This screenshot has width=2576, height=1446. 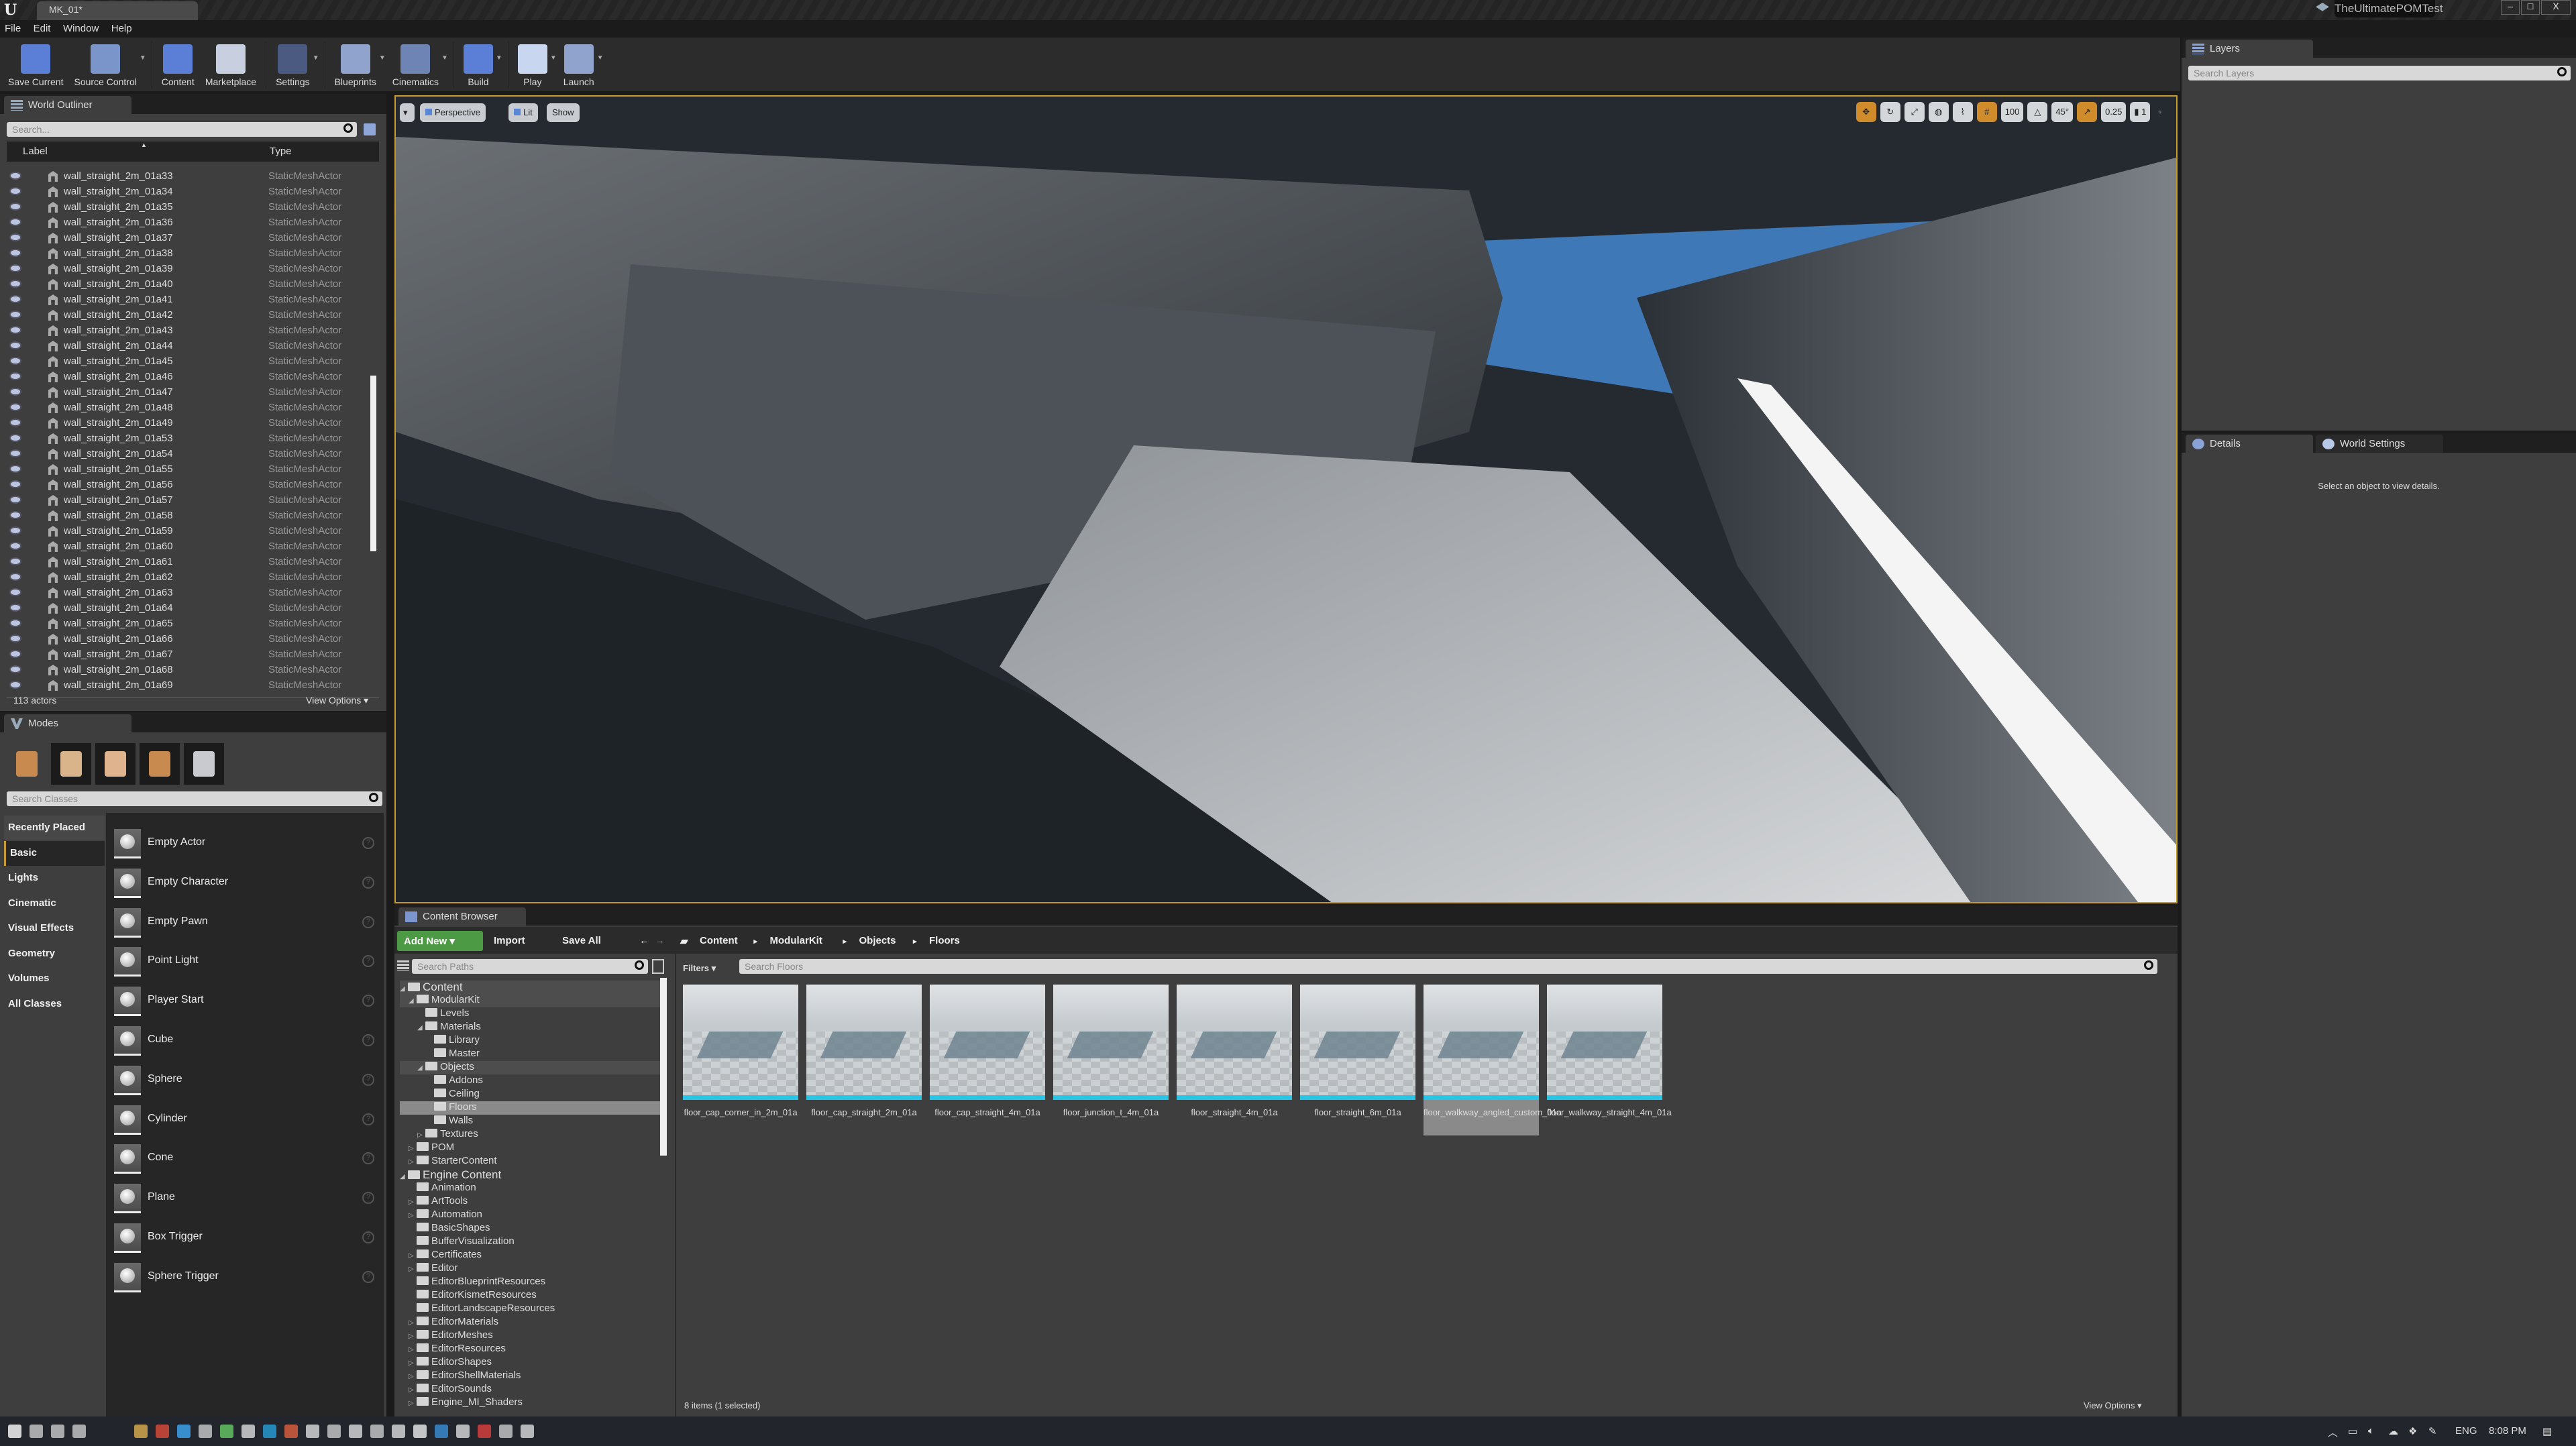 What do you see at coordinates (188, 624) in the screenshot?
I see `outliner-row: wall_straight_2m_01a65 StaticMeshActor` at bounding box center [188, 624].